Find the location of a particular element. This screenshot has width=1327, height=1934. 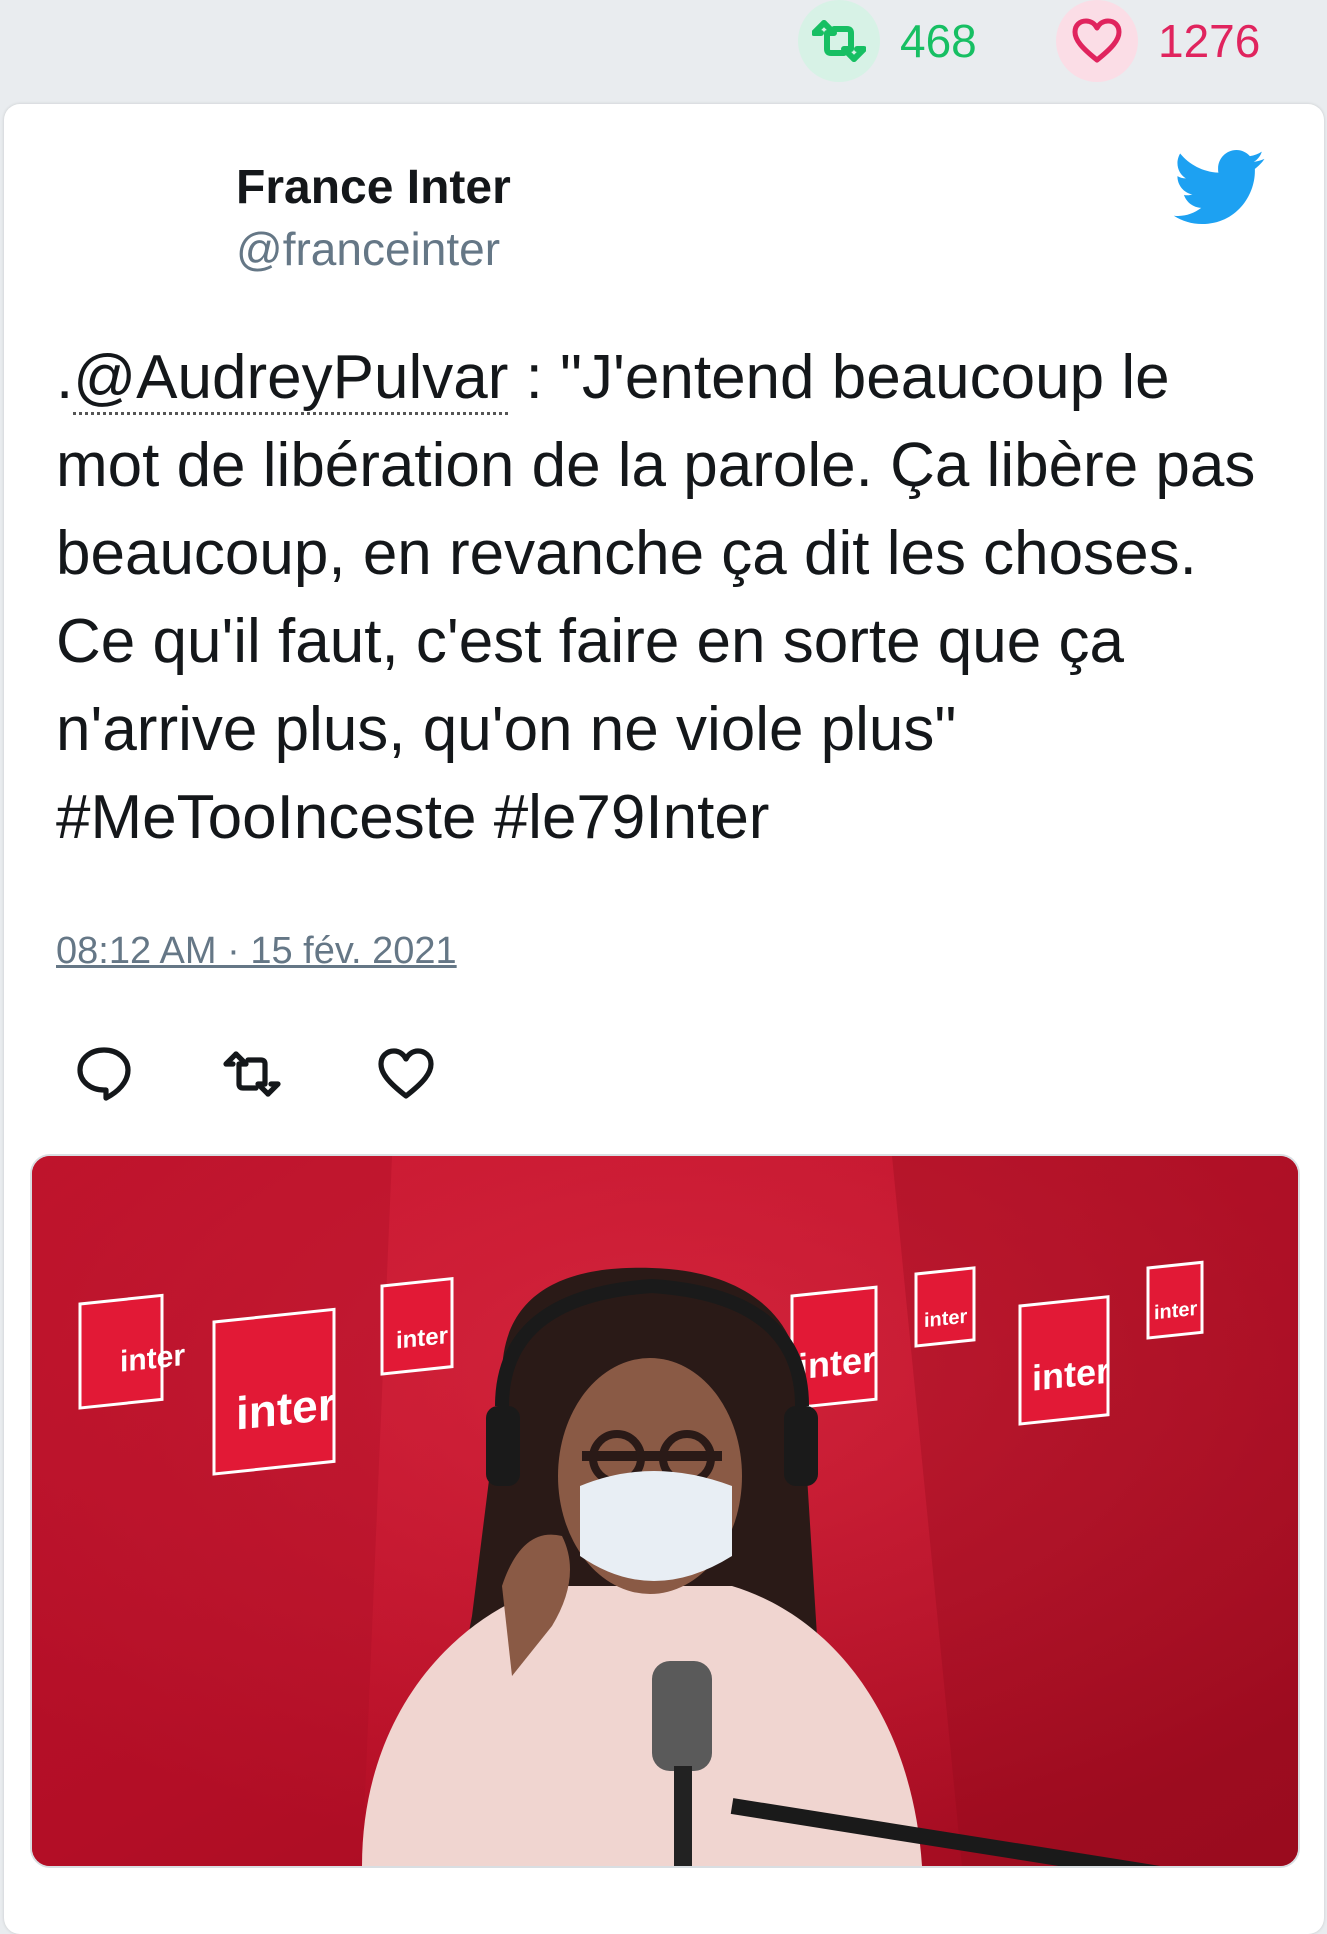

action-bar is located at coordinates (256, 1079).